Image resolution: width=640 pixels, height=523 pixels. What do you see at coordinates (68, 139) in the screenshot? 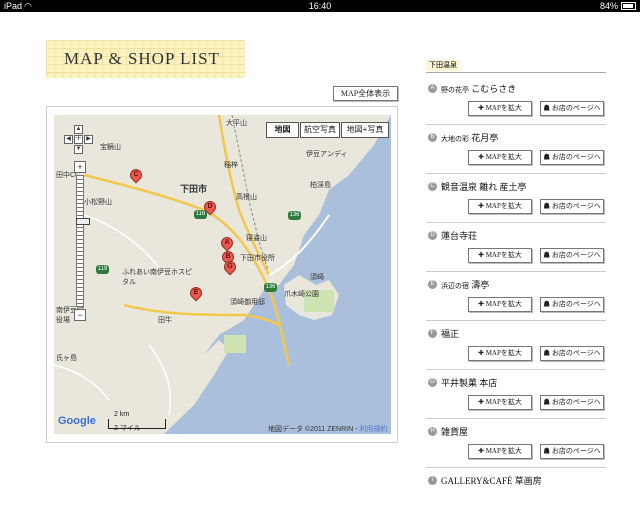
I see `pan-left-icon: ◀` at bounding box center [68, 139].